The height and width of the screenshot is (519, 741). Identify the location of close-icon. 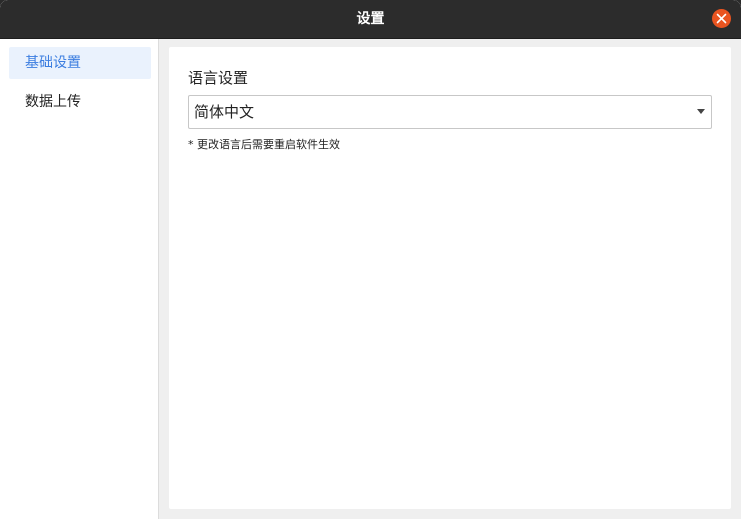
(721, 18).